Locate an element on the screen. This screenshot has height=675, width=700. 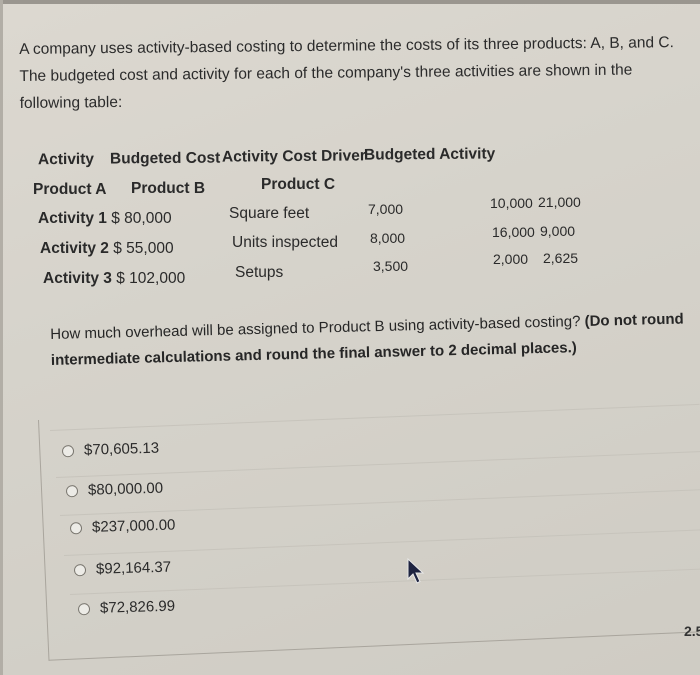
row2-product-b: 16,000 is located at coordinates (513, 232).